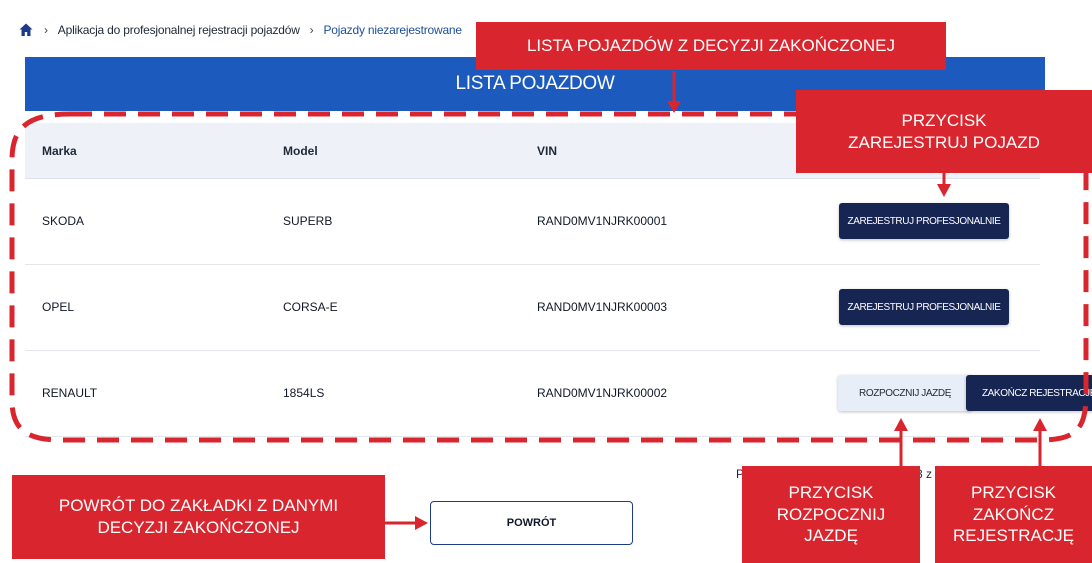 Image resolution: width=1092 pixels, height=563 pixels. What do you see at coordinates (1013, 492) in the screenshot?
I see `callout-end-line1: PRZYCISK` at bounding box center [1013, 492].